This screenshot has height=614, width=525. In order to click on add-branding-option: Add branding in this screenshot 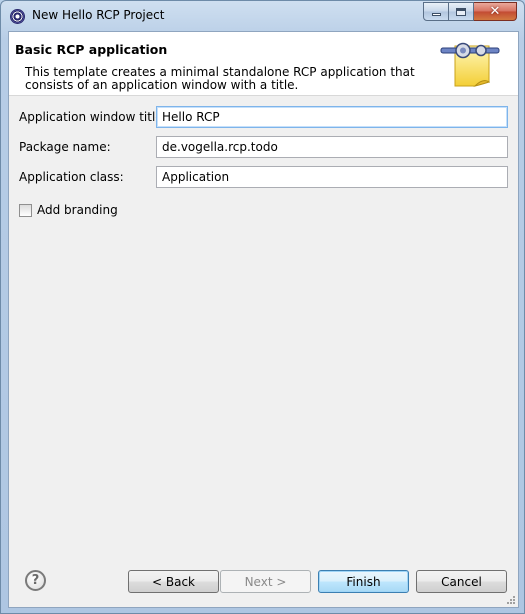, I will do `click(68, 210)`.